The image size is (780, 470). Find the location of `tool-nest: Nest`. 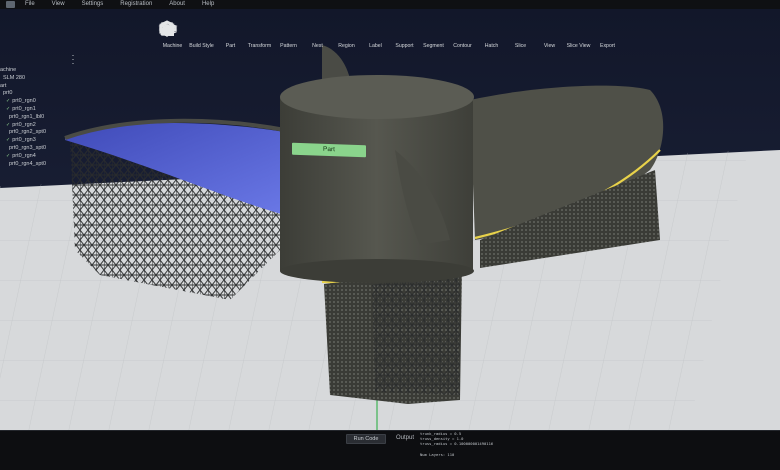

tool-nest: Nest is located at coordinates (245, 38).